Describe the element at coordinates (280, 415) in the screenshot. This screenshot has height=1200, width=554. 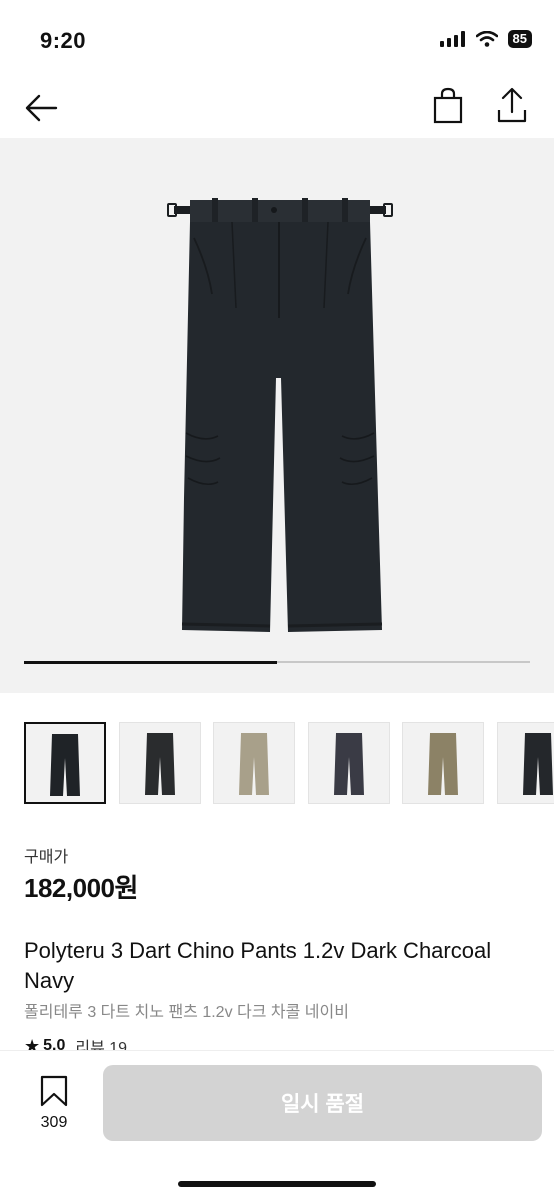
I see `product-image` at that location.